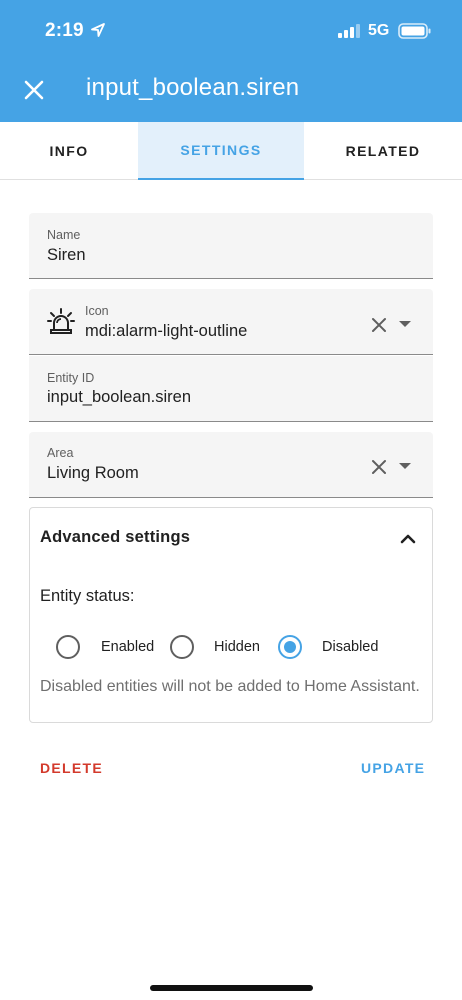 The width and height of the screenshot is (462, 1000). What do you see at coordinates (237, 647) in the screenshot?
I see `radio-hidden-label: Hidden` at bounding box center [237, 647].